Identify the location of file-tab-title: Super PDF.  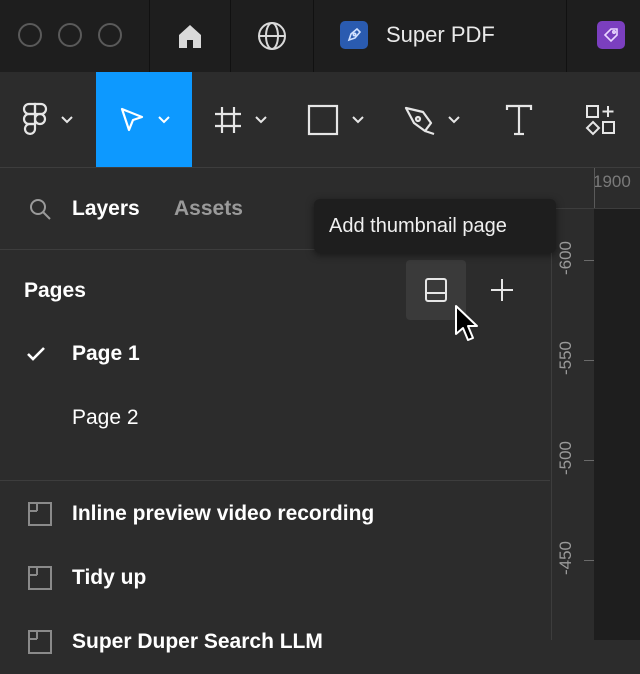
(440, 34).